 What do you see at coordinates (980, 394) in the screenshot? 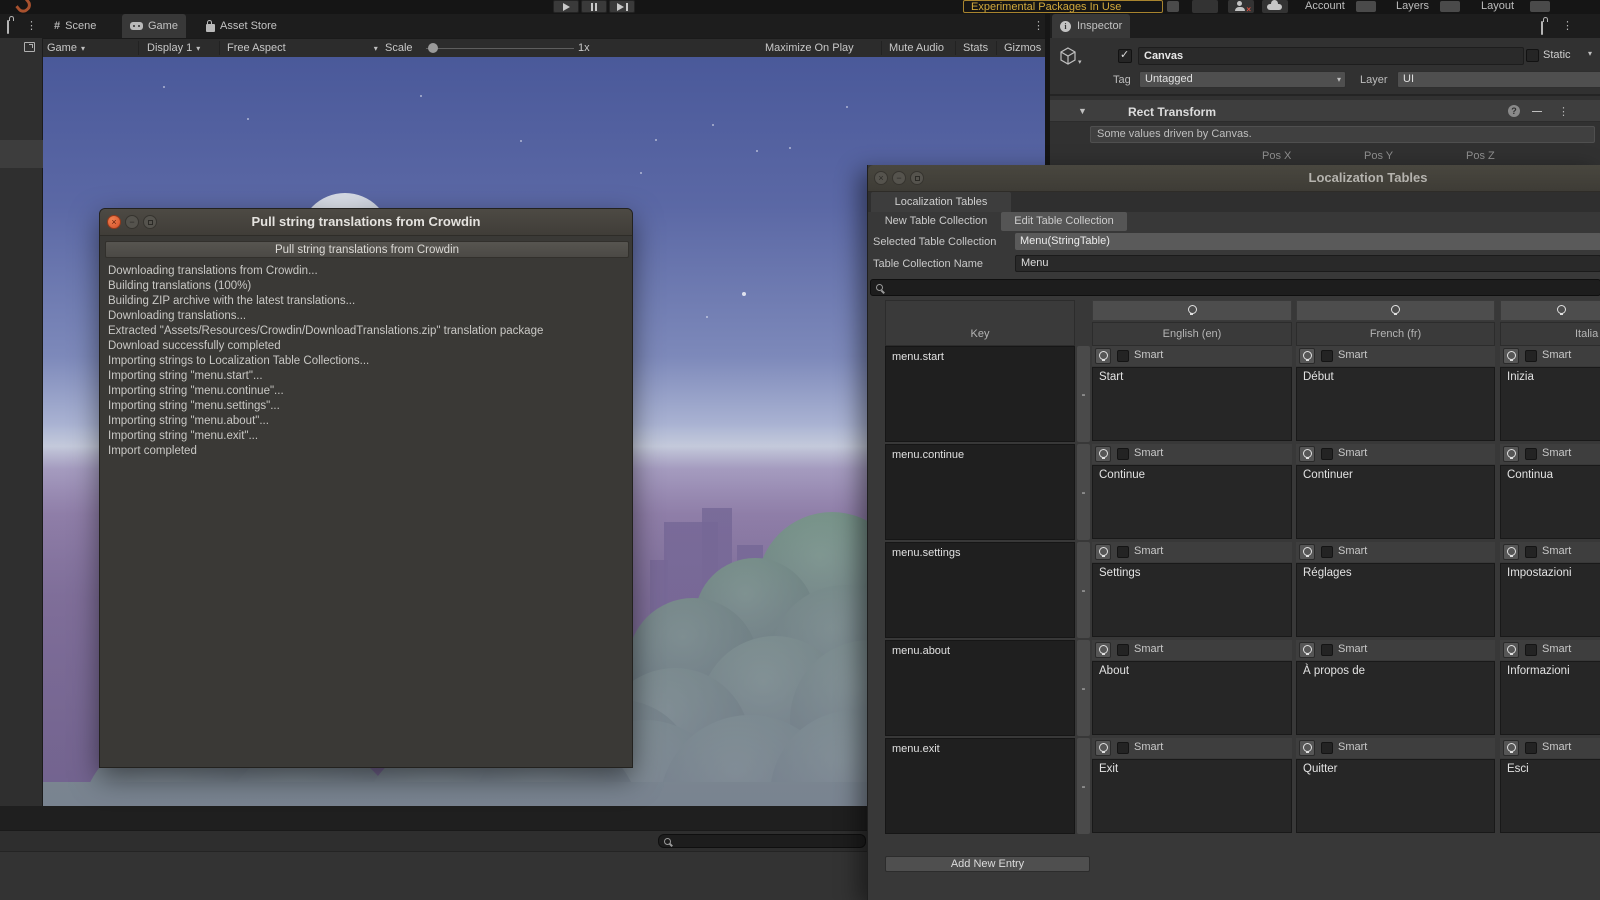
I see `key-cell: menu.start` at bounding box center [980, 394].